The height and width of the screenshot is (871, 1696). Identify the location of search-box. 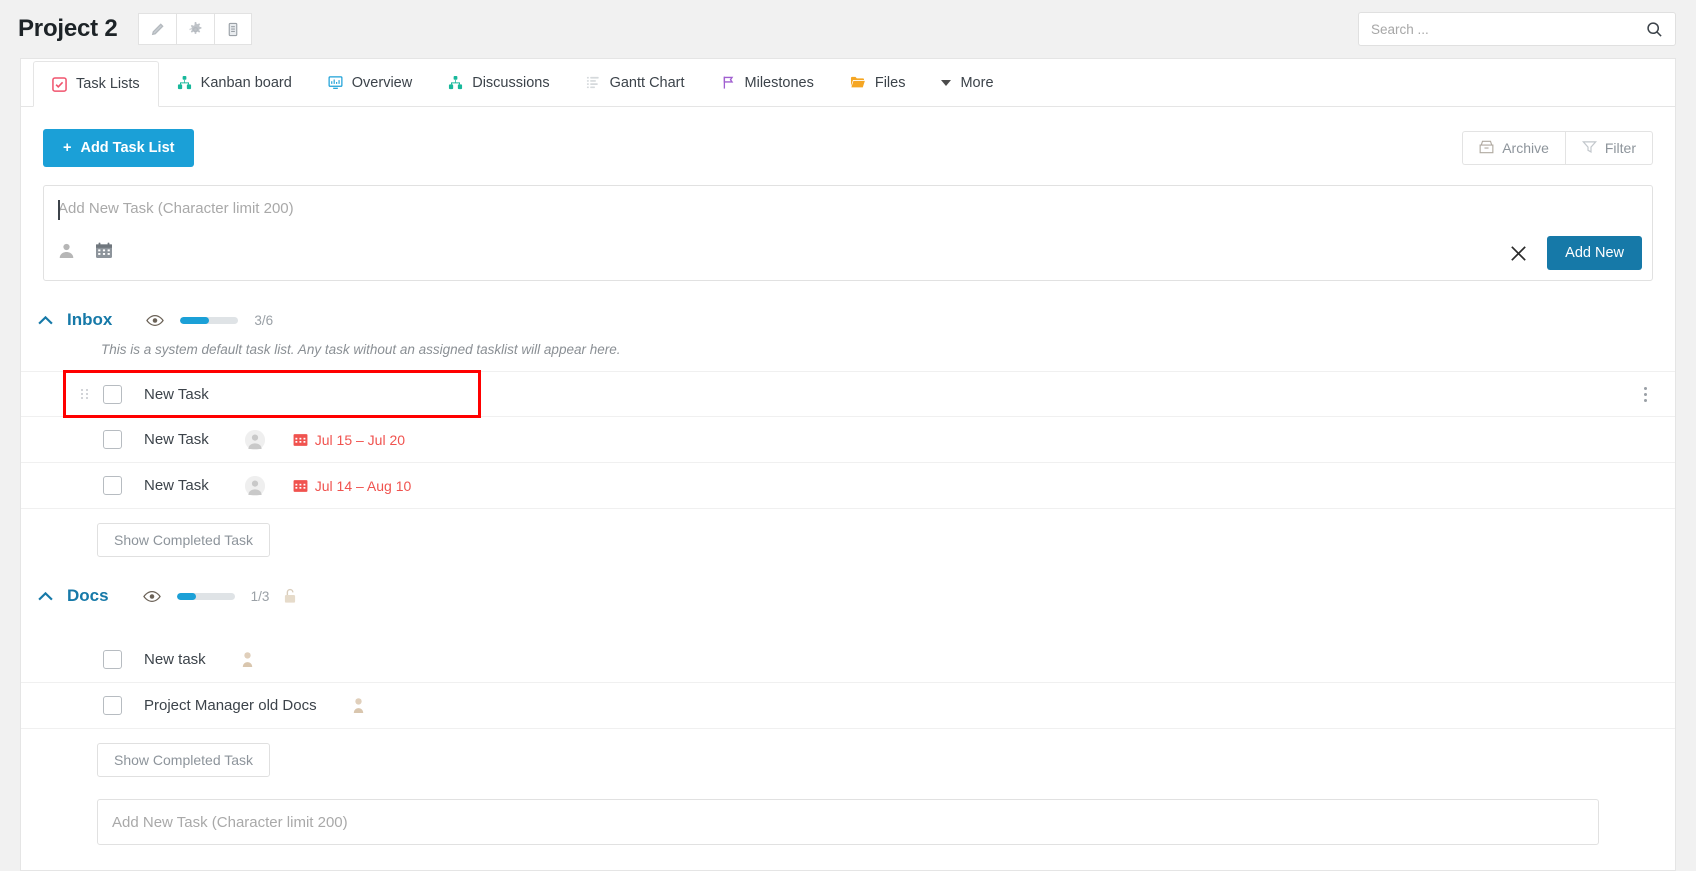
(1517, 29).